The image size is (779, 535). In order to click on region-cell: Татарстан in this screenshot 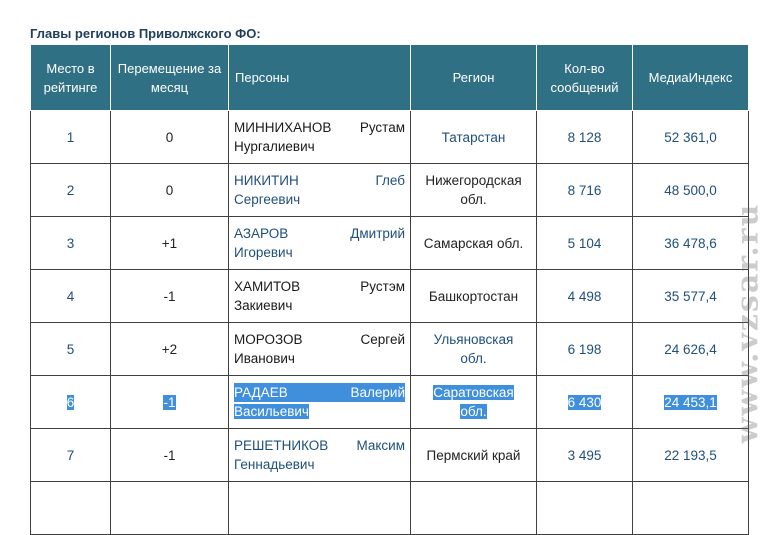, I will do `click(473, 137)`.